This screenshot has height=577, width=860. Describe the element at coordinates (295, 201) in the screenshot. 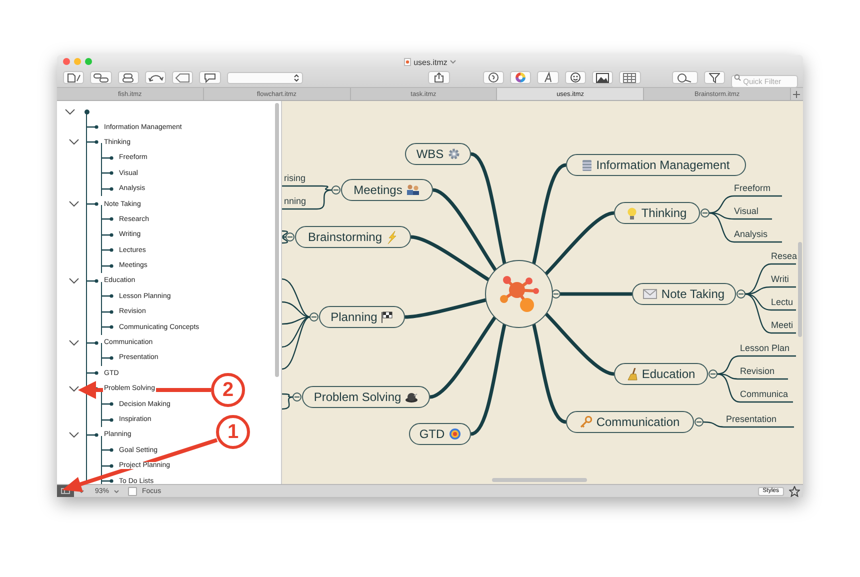

I see `subtopic-label: nning` at that location.